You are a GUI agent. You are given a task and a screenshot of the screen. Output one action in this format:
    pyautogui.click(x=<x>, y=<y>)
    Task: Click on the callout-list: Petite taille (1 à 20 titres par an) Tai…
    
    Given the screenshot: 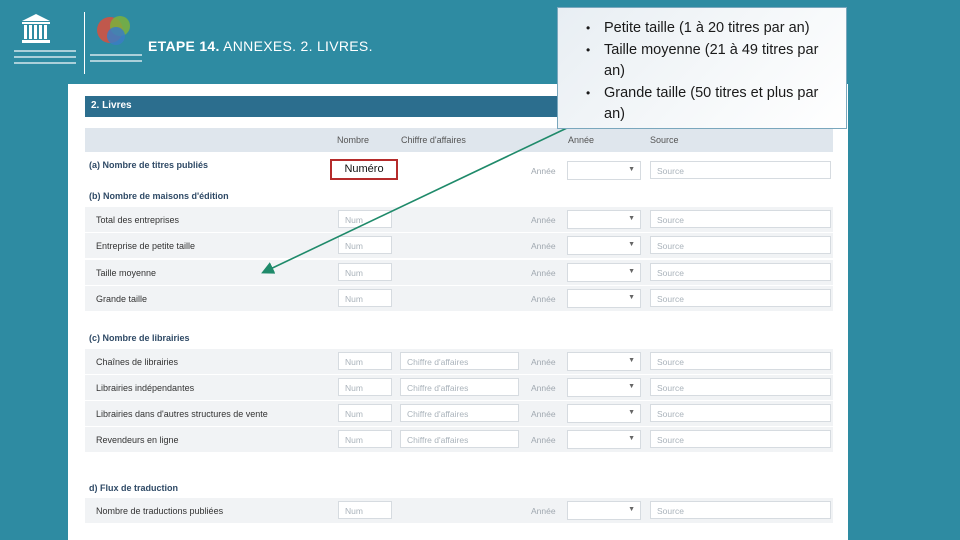 What is the action you would take?
    pyautogui.click(x=705, y=72)
    